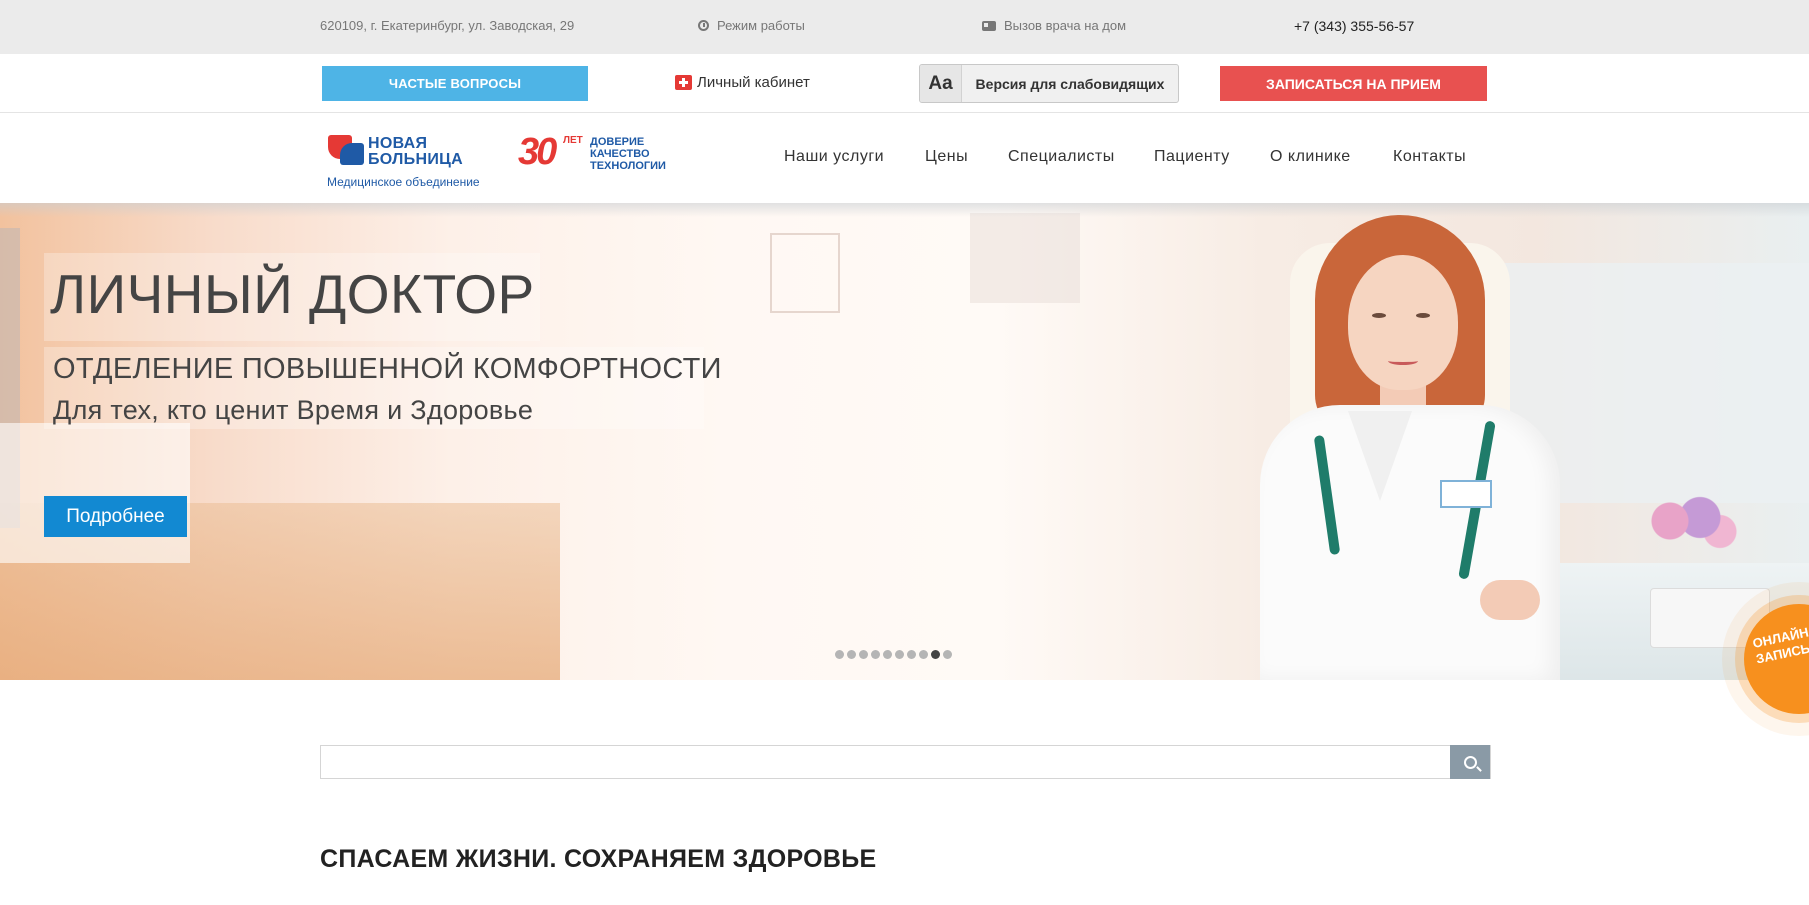  I want to click on nav-item-prices: Цены, so click(946, 157).